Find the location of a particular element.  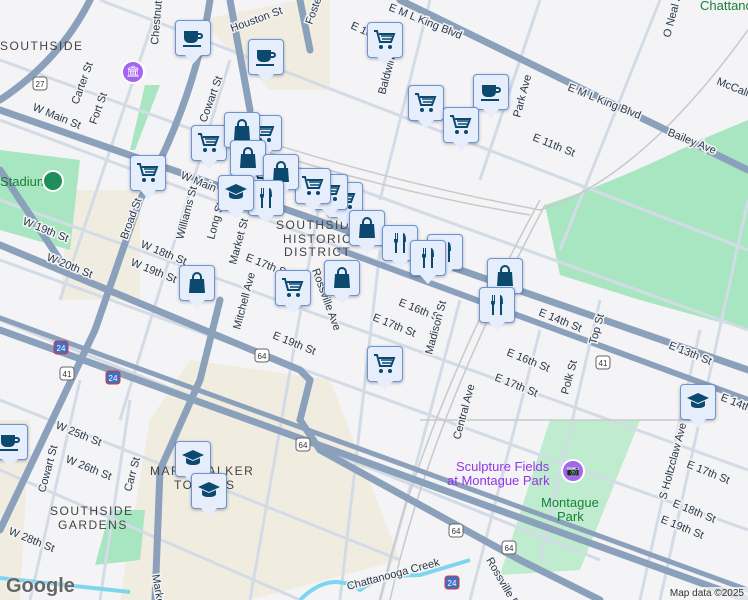

us-route-shield: 27 is located at coordinates (40, 83).